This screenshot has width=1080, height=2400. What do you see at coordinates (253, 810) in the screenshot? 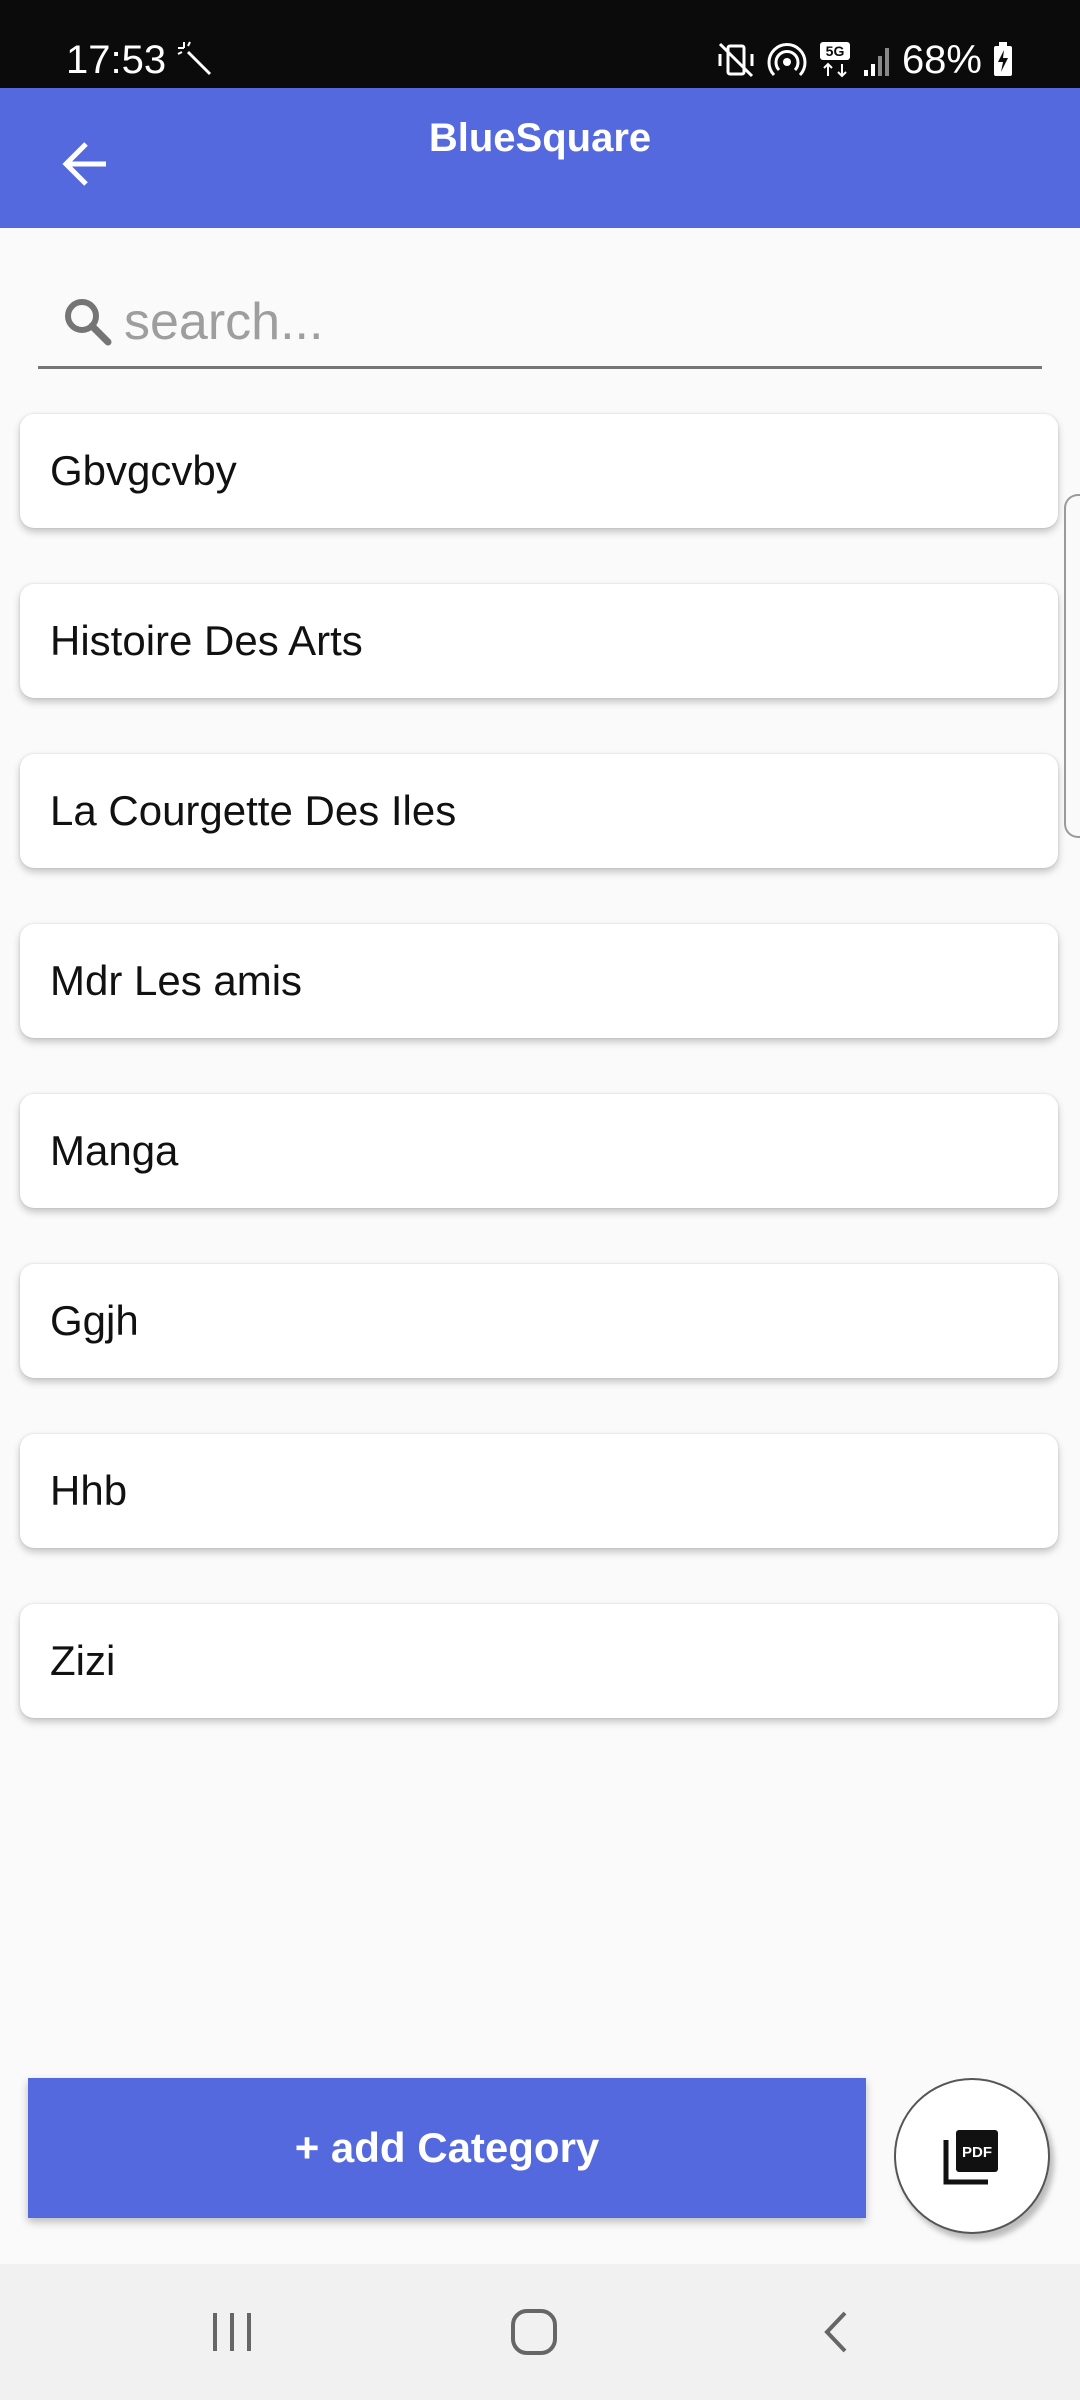
I see `list-item-label: La Courgette Des Iles` at bounding box center [253, 810].